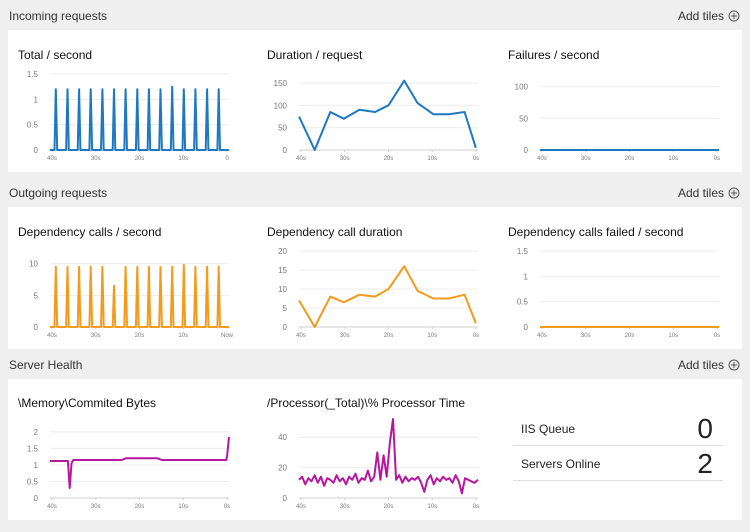  I want to click on metrics-tile: IIS Queue 0 Servers Online 2, so click(619, 449).